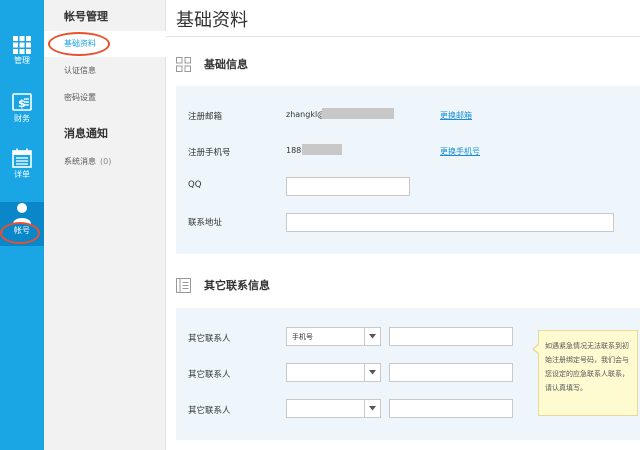 This screenshot has height=450, width=640. What do you see at coordinates (302, 337) in the screenshot?
I see `contact-type-value: 手机号` at bounding box center [302, 337].